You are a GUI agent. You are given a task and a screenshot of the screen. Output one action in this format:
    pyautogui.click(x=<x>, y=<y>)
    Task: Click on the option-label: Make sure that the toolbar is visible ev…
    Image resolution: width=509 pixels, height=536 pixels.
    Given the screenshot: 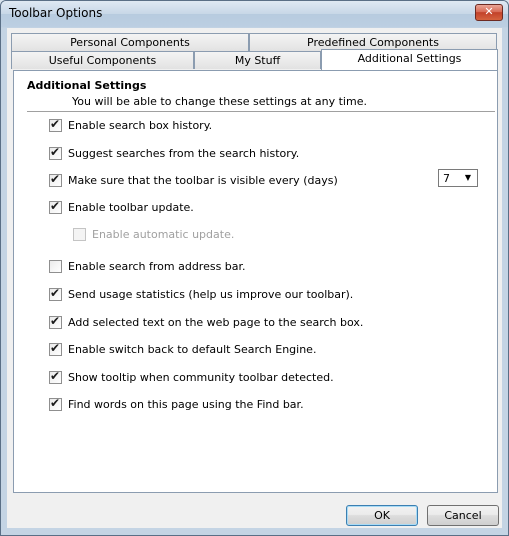 What is the action you would take?
    pyautogui.click(x=203, y=180)
    